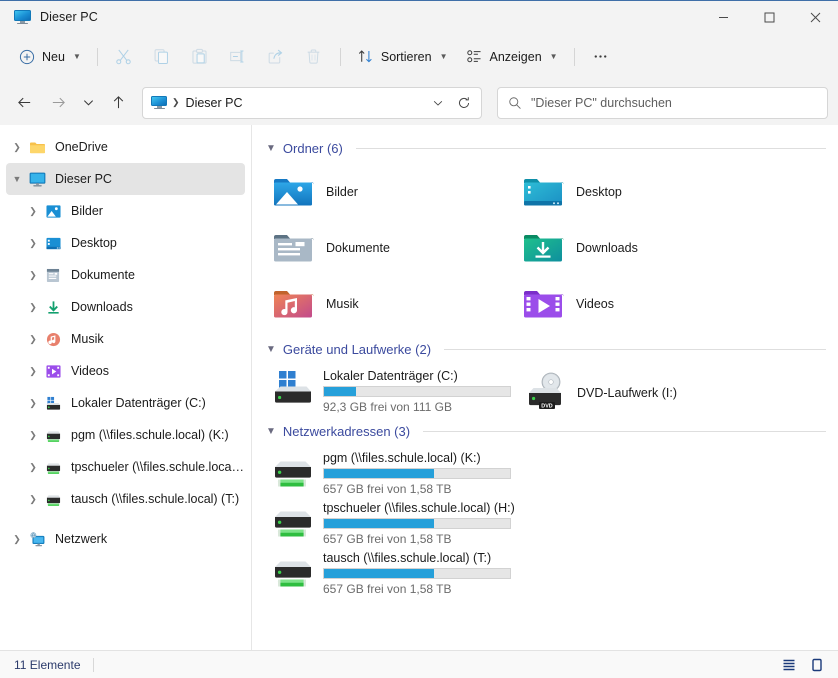 This screenshot has width=838, height=678. Describe the element at coordinates (815, 17) in the screenshot. I see `close-button` at that location.